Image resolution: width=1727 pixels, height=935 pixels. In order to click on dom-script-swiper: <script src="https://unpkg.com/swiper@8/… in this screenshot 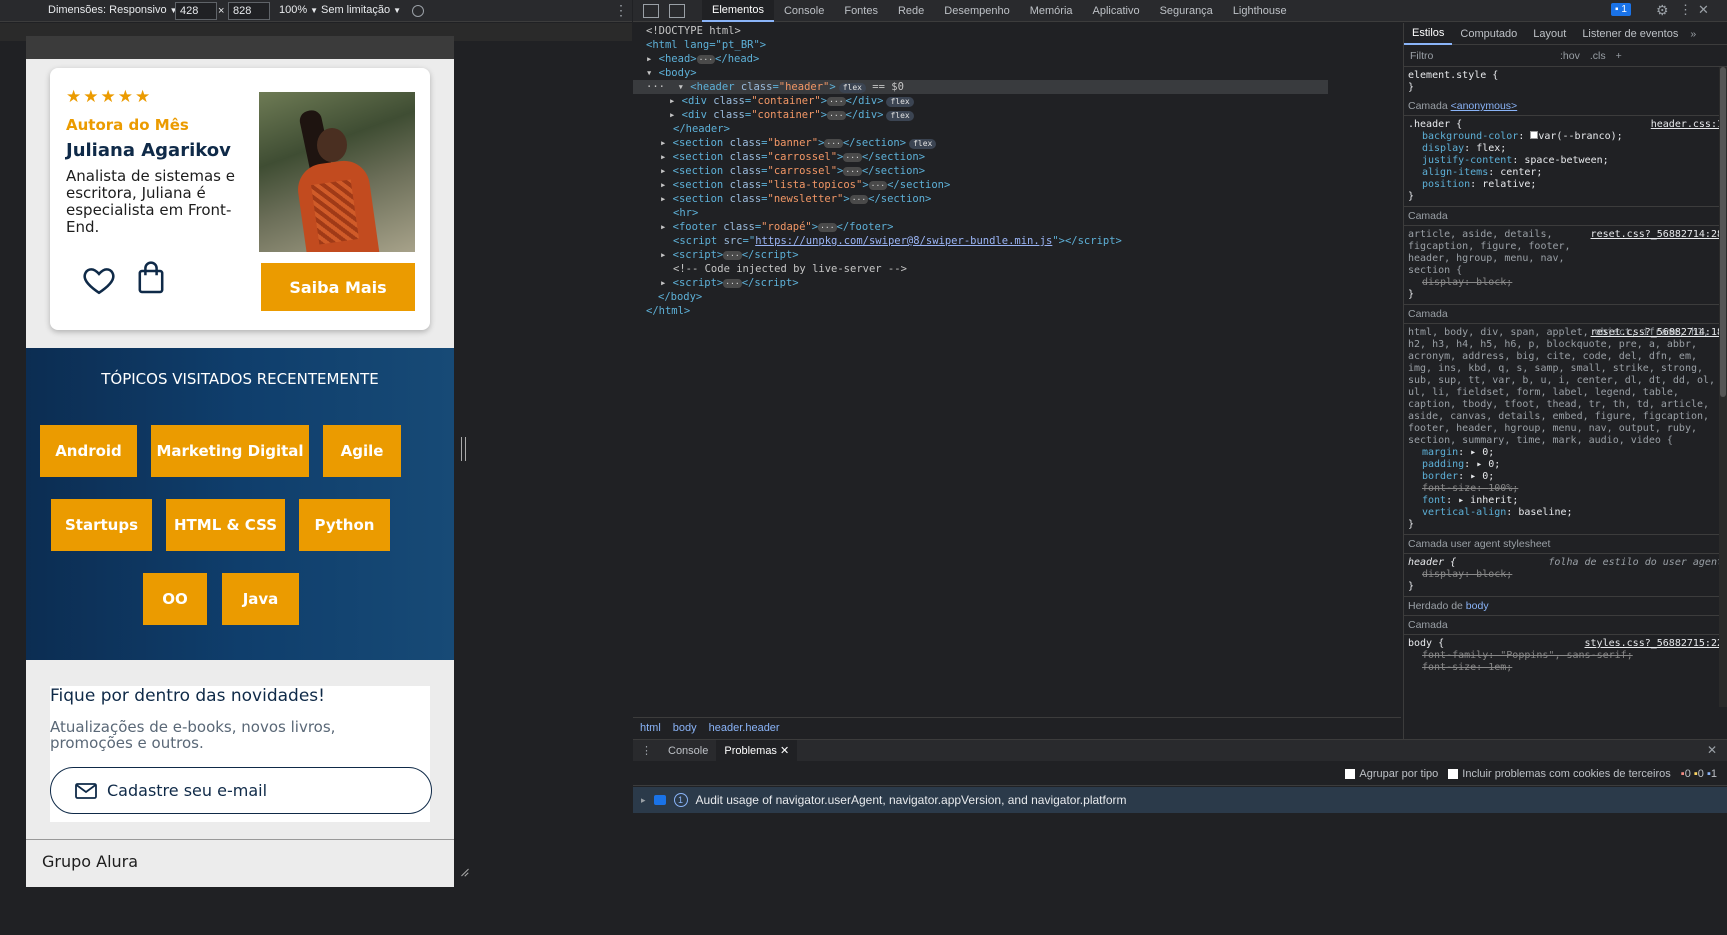, I will do `click(897, 241)`.